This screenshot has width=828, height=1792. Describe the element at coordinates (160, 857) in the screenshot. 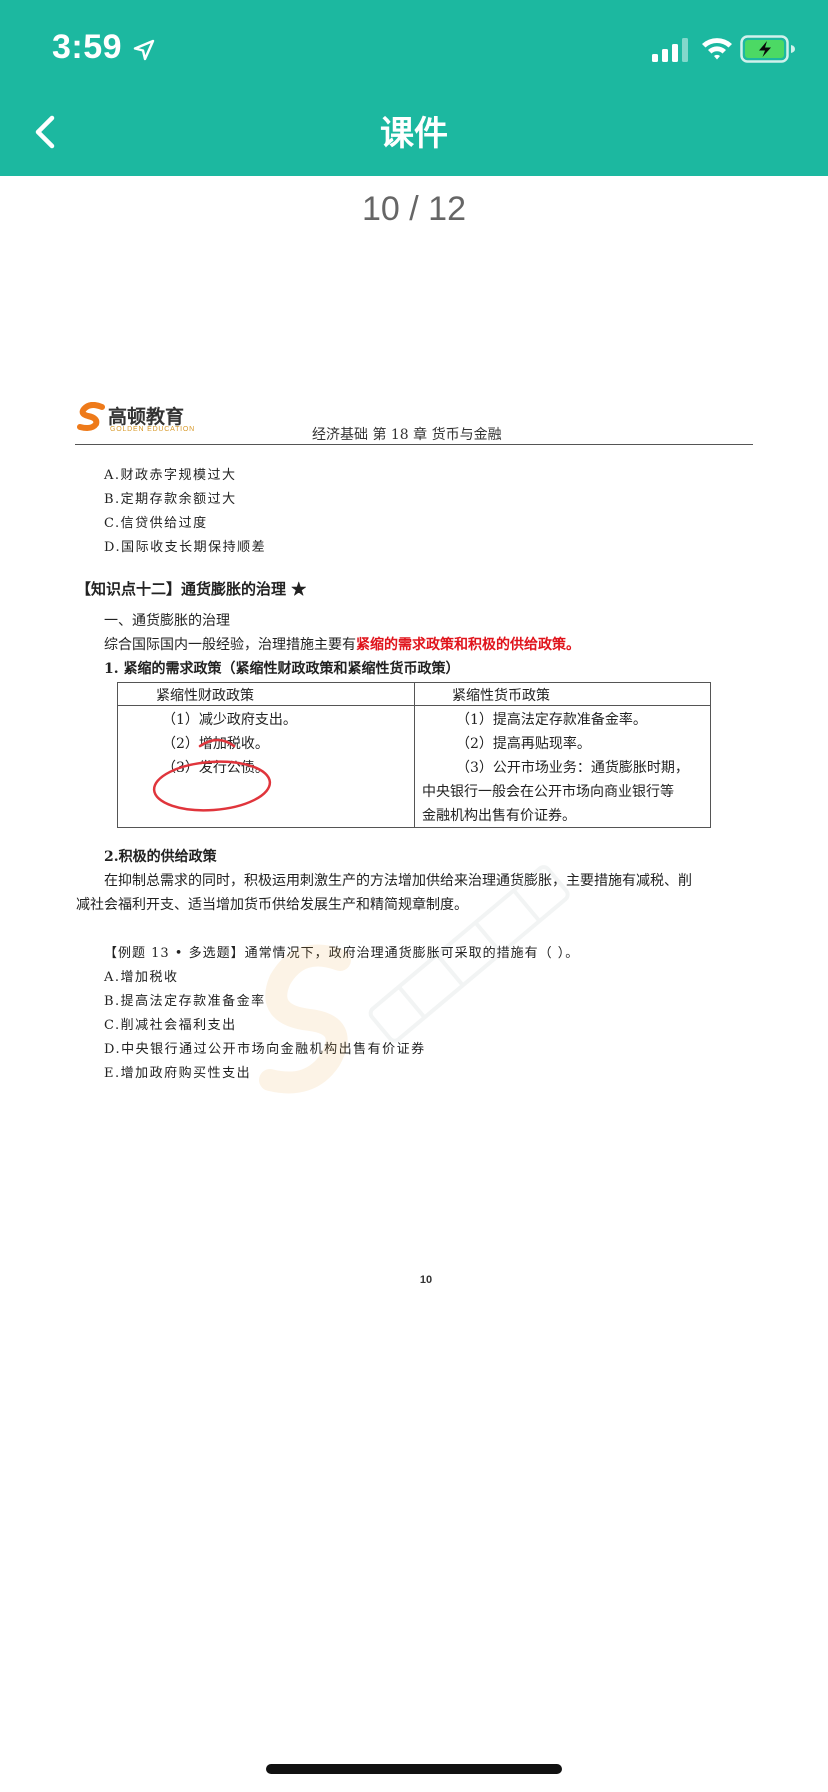

I see `policy2-heading: 2.积极的供给政策` at that location.